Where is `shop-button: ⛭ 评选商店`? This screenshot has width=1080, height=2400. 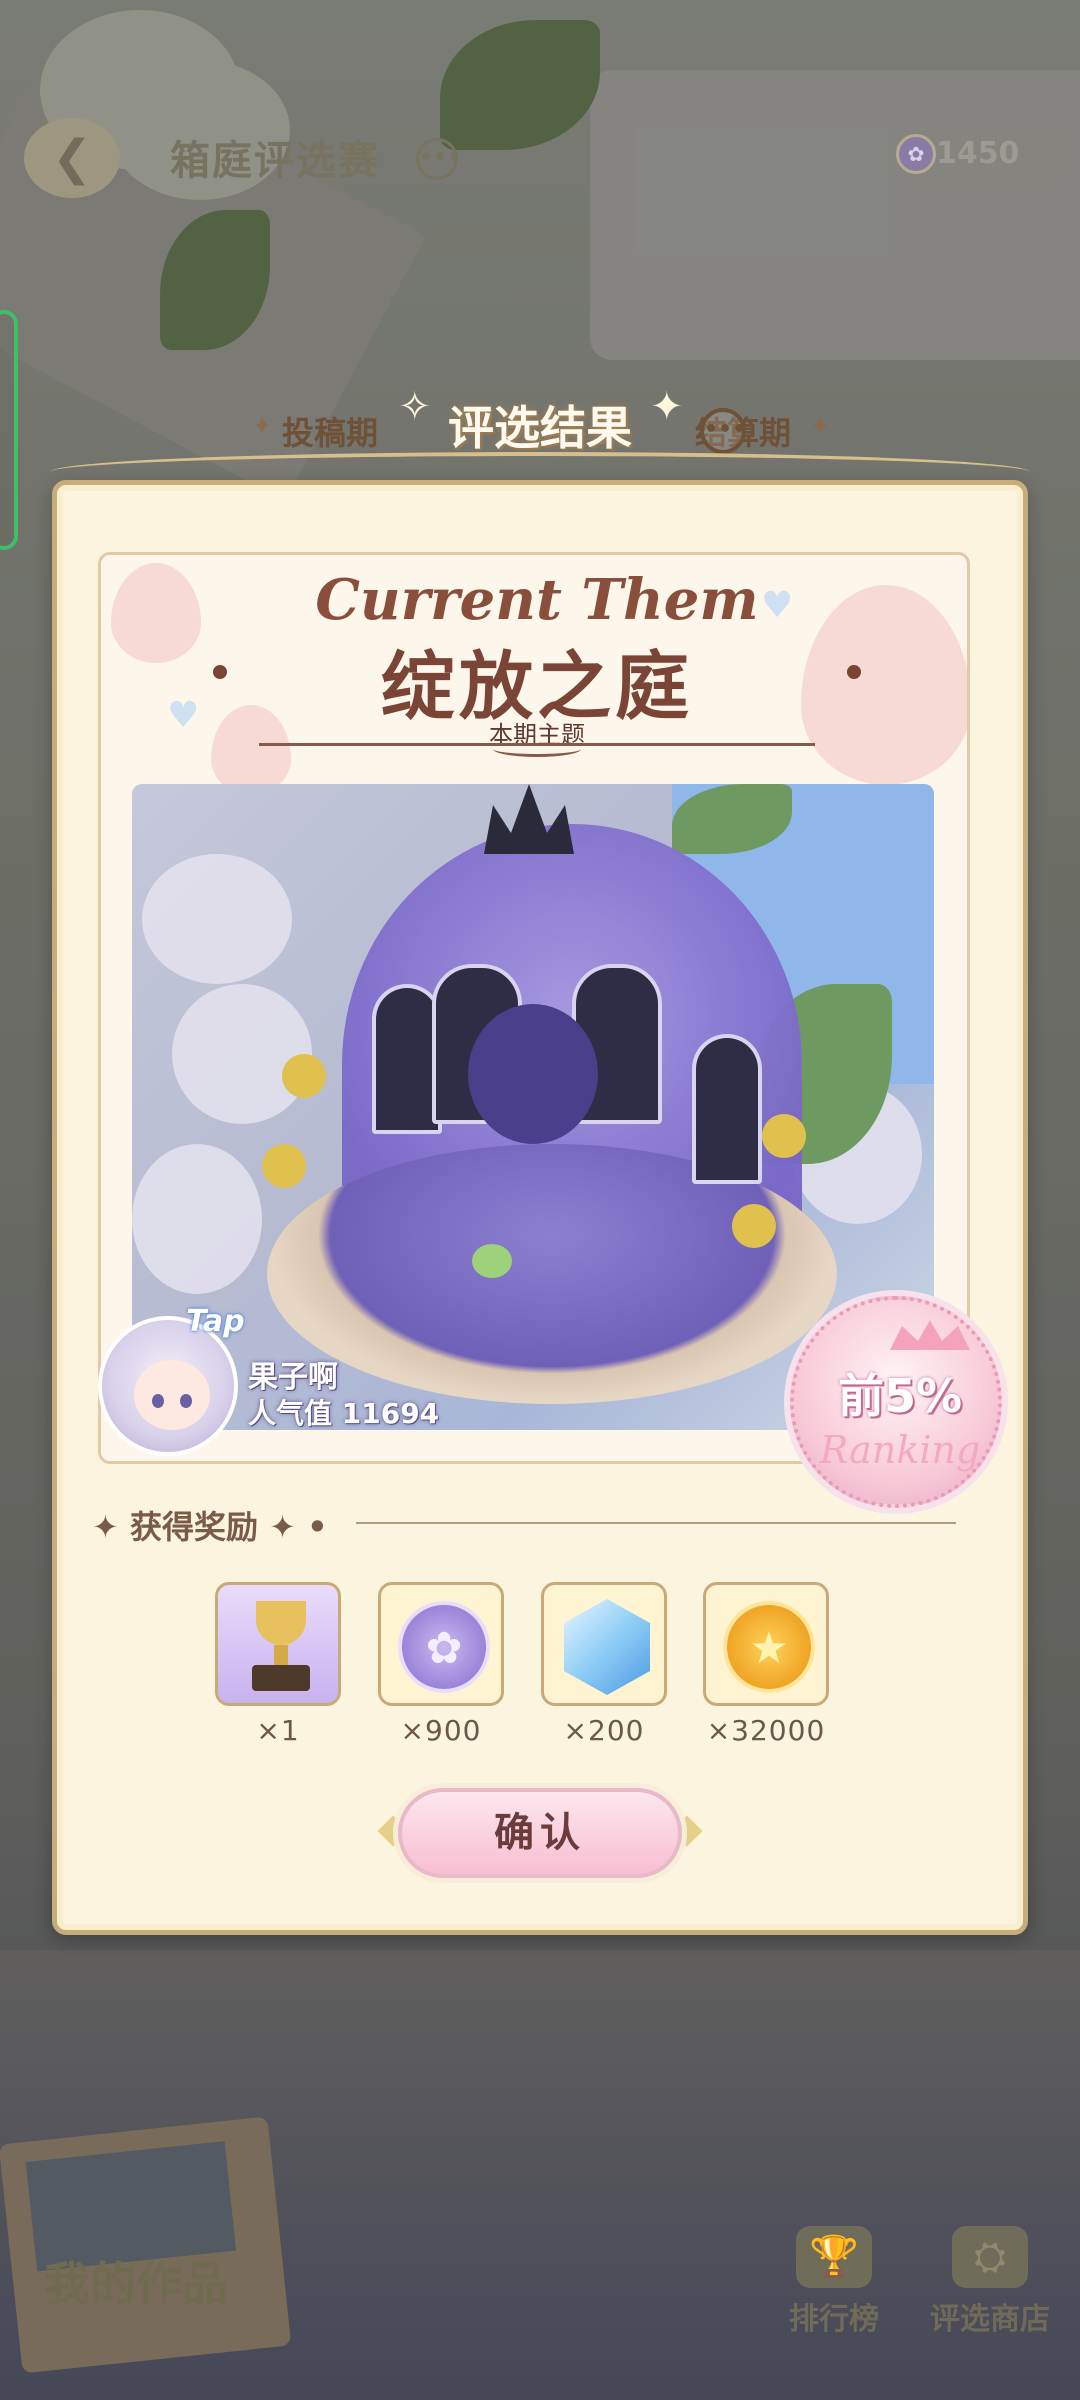
shop-button: ⛭ 评选商店 is located at coordinates (990, 2282).